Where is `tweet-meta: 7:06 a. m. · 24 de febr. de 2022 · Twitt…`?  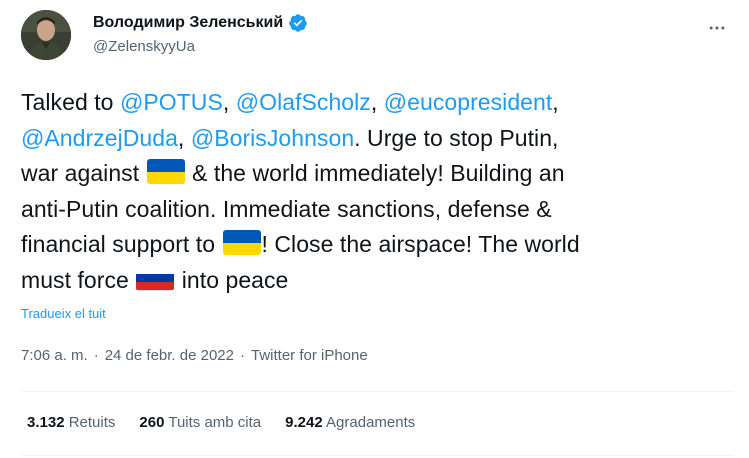 tweet-meta: 7:06 a. m. · 24 de febr. de 2022 · Twitt… is located at coordinates (194, 355).